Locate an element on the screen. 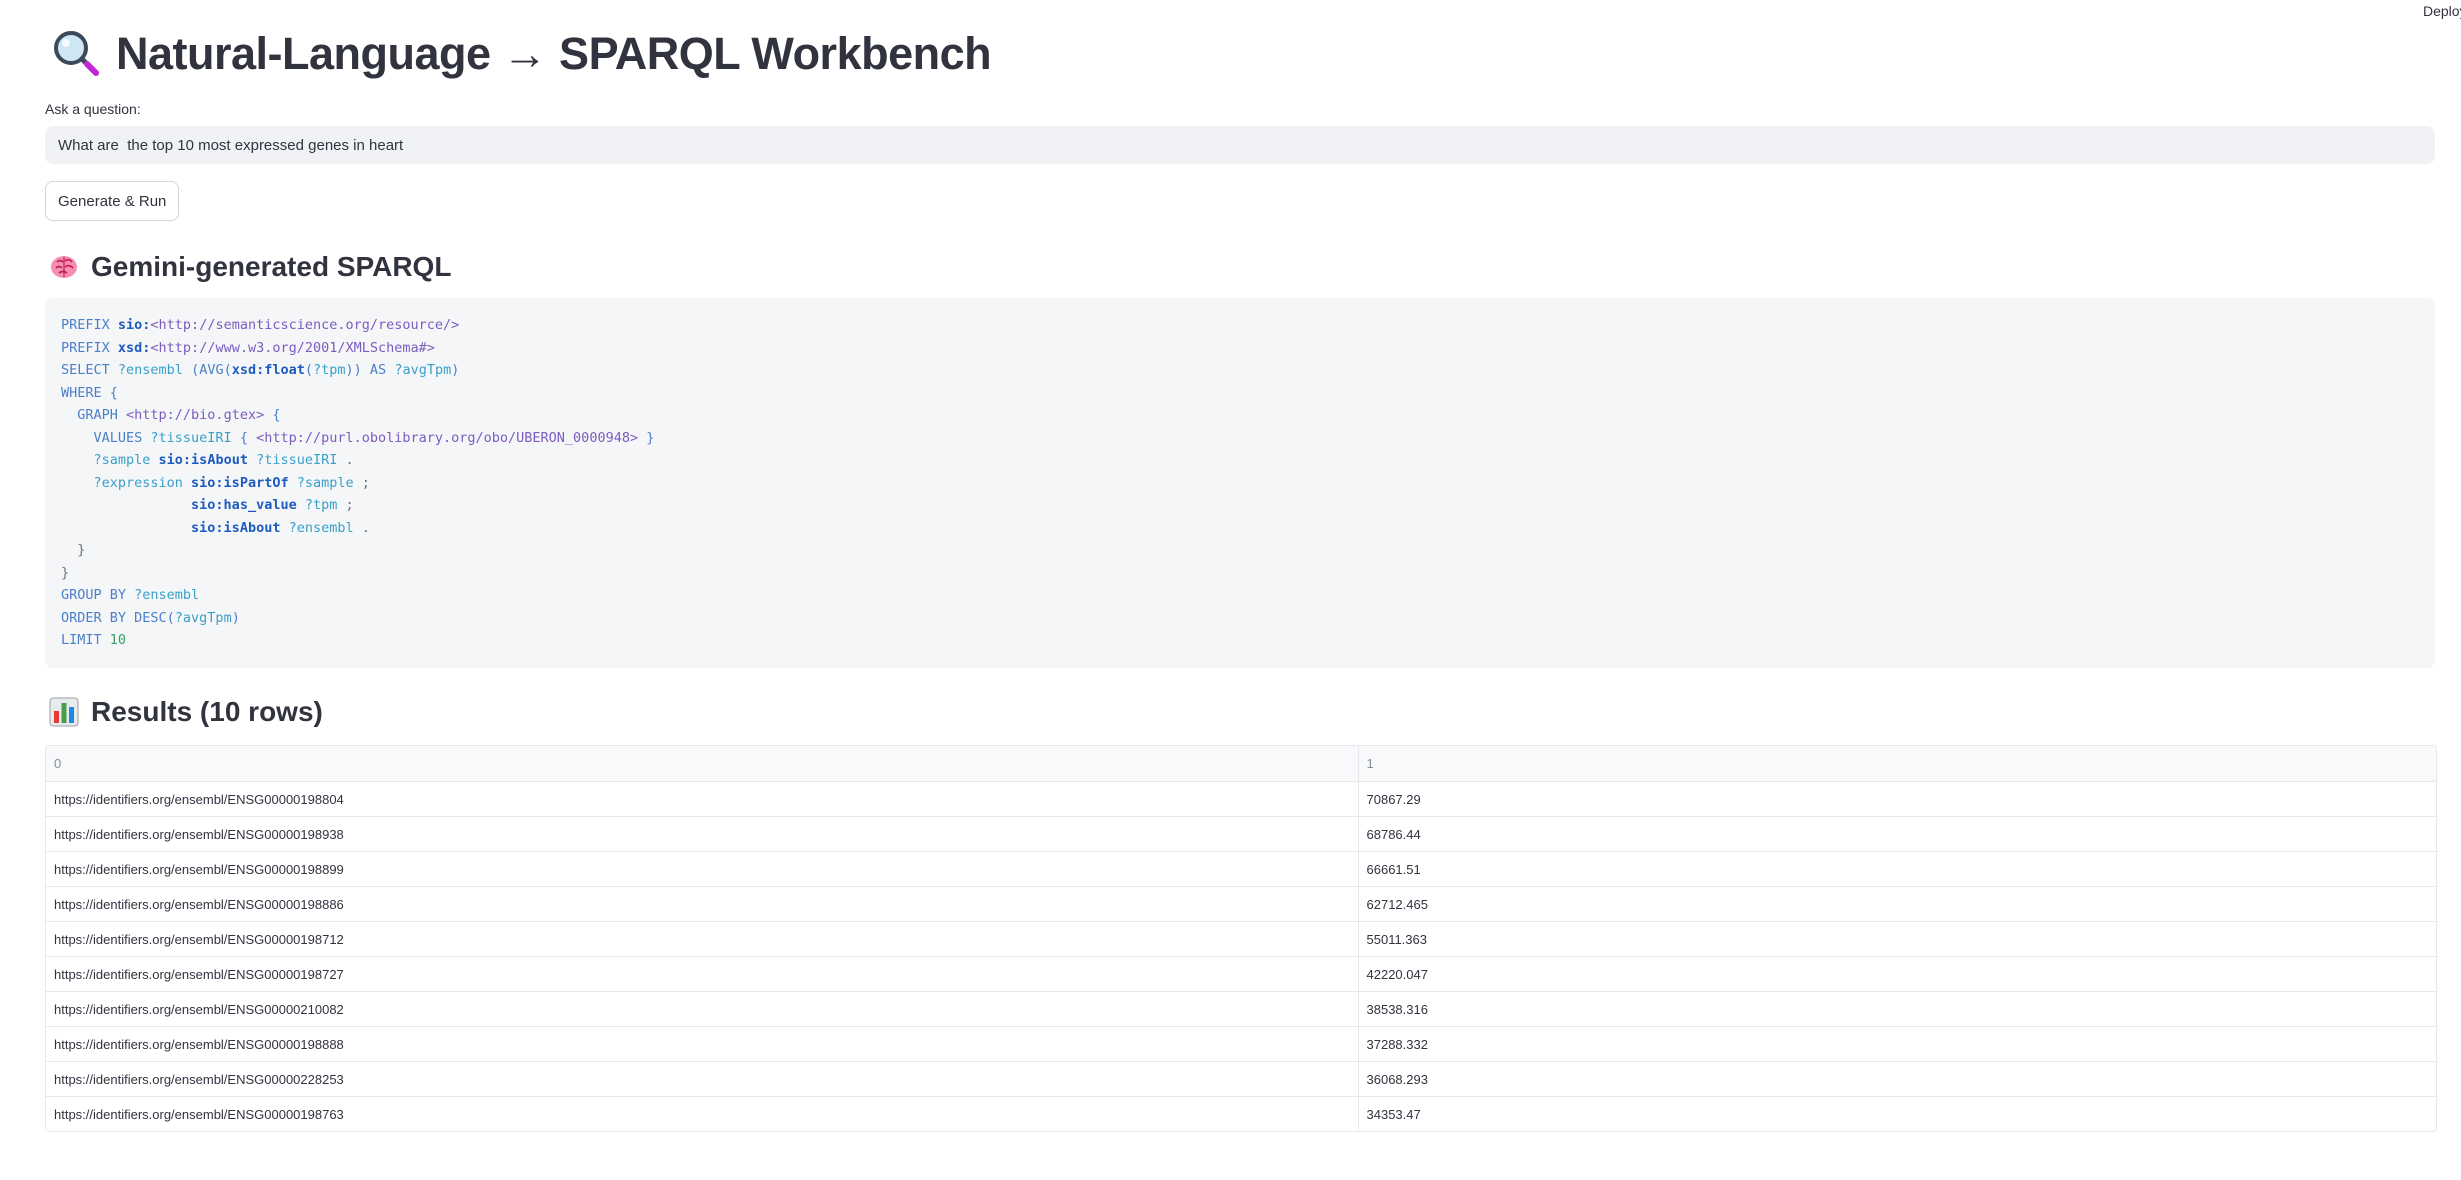  code-line: ?expression sio:isPartOf ?sample ; is located at coordinates (215, 482).